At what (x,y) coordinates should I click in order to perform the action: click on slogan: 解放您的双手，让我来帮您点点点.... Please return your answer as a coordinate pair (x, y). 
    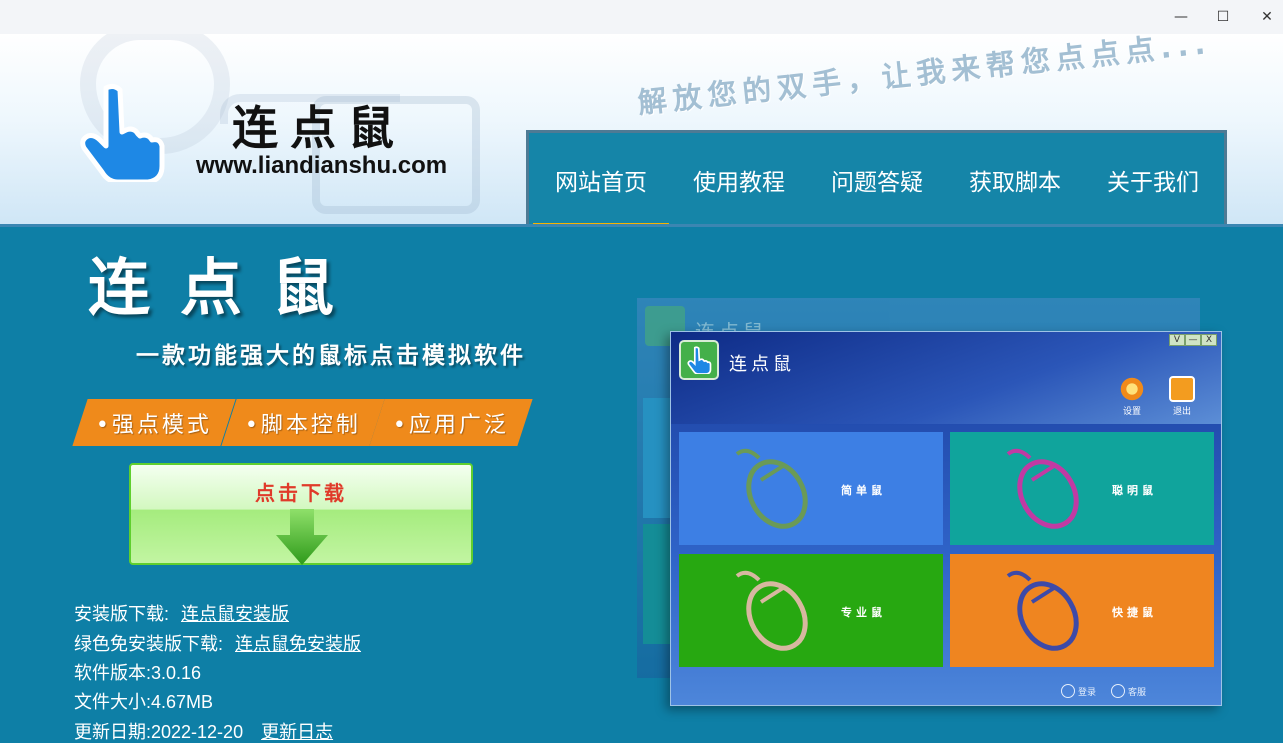
    Looking at the image, I should click on (924, 77).